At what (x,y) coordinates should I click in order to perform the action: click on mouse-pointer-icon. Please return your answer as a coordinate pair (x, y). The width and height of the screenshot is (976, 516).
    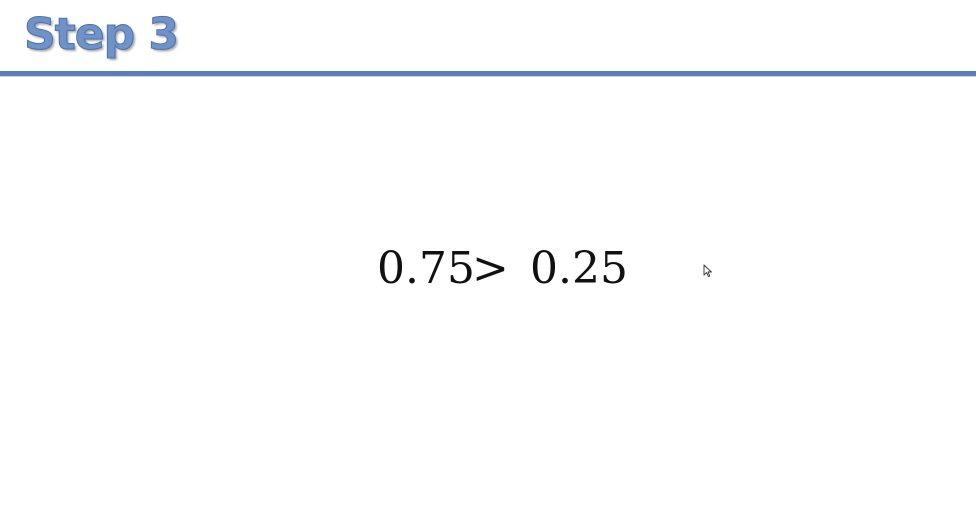
    Looking at the image, I should click on (707, 271).